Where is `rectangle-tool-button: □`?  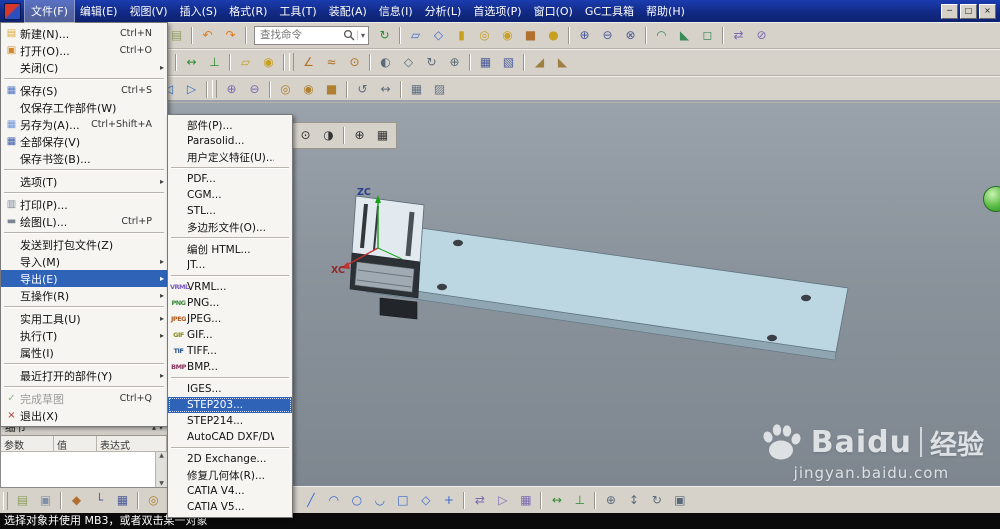 rectangle-tool-button: □ is located at coordinates (402, 500).